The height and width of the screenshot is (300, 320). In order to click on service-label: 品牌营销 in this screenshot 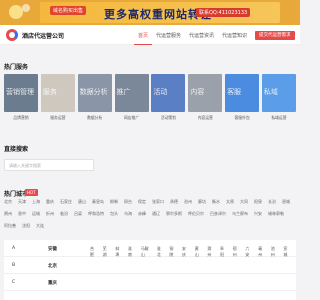, I will do `click(21, 117)`.